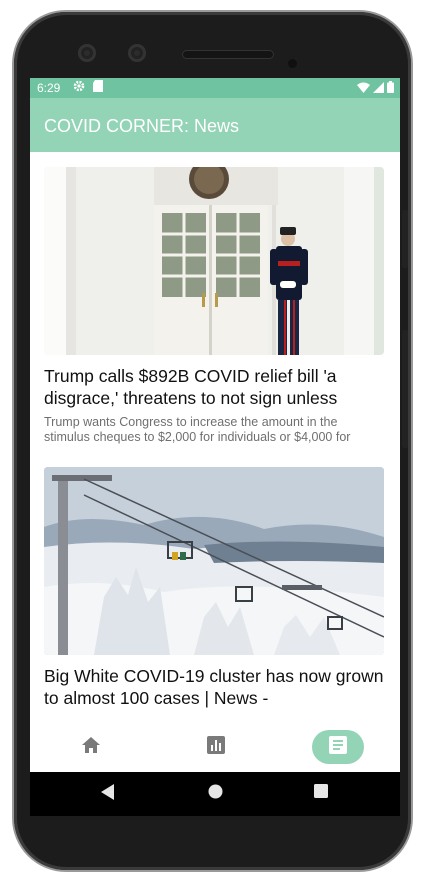  Describe the element at coordinates (390, 88) in the screenshot. I see `battery-icon` at that location.